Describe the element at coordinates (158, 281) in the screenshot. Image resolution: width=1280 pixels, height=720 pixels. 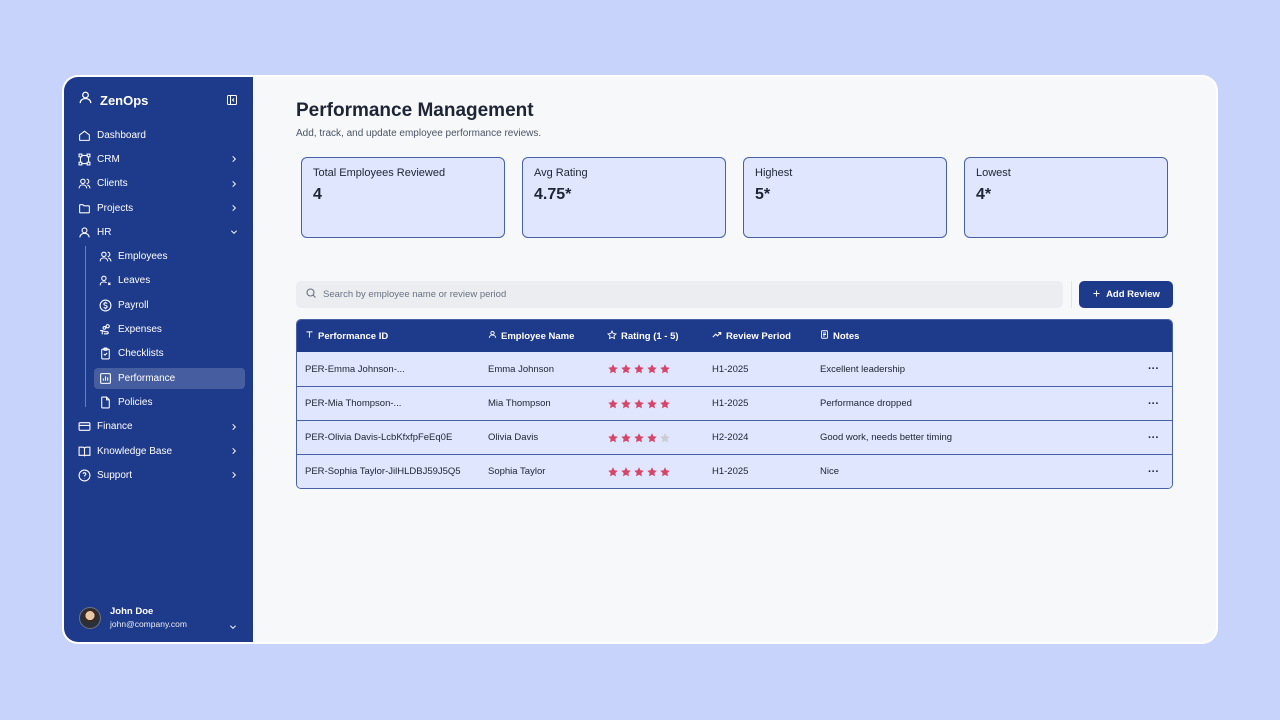
I see `sidebar-item-leaves: Leaves` at that location.